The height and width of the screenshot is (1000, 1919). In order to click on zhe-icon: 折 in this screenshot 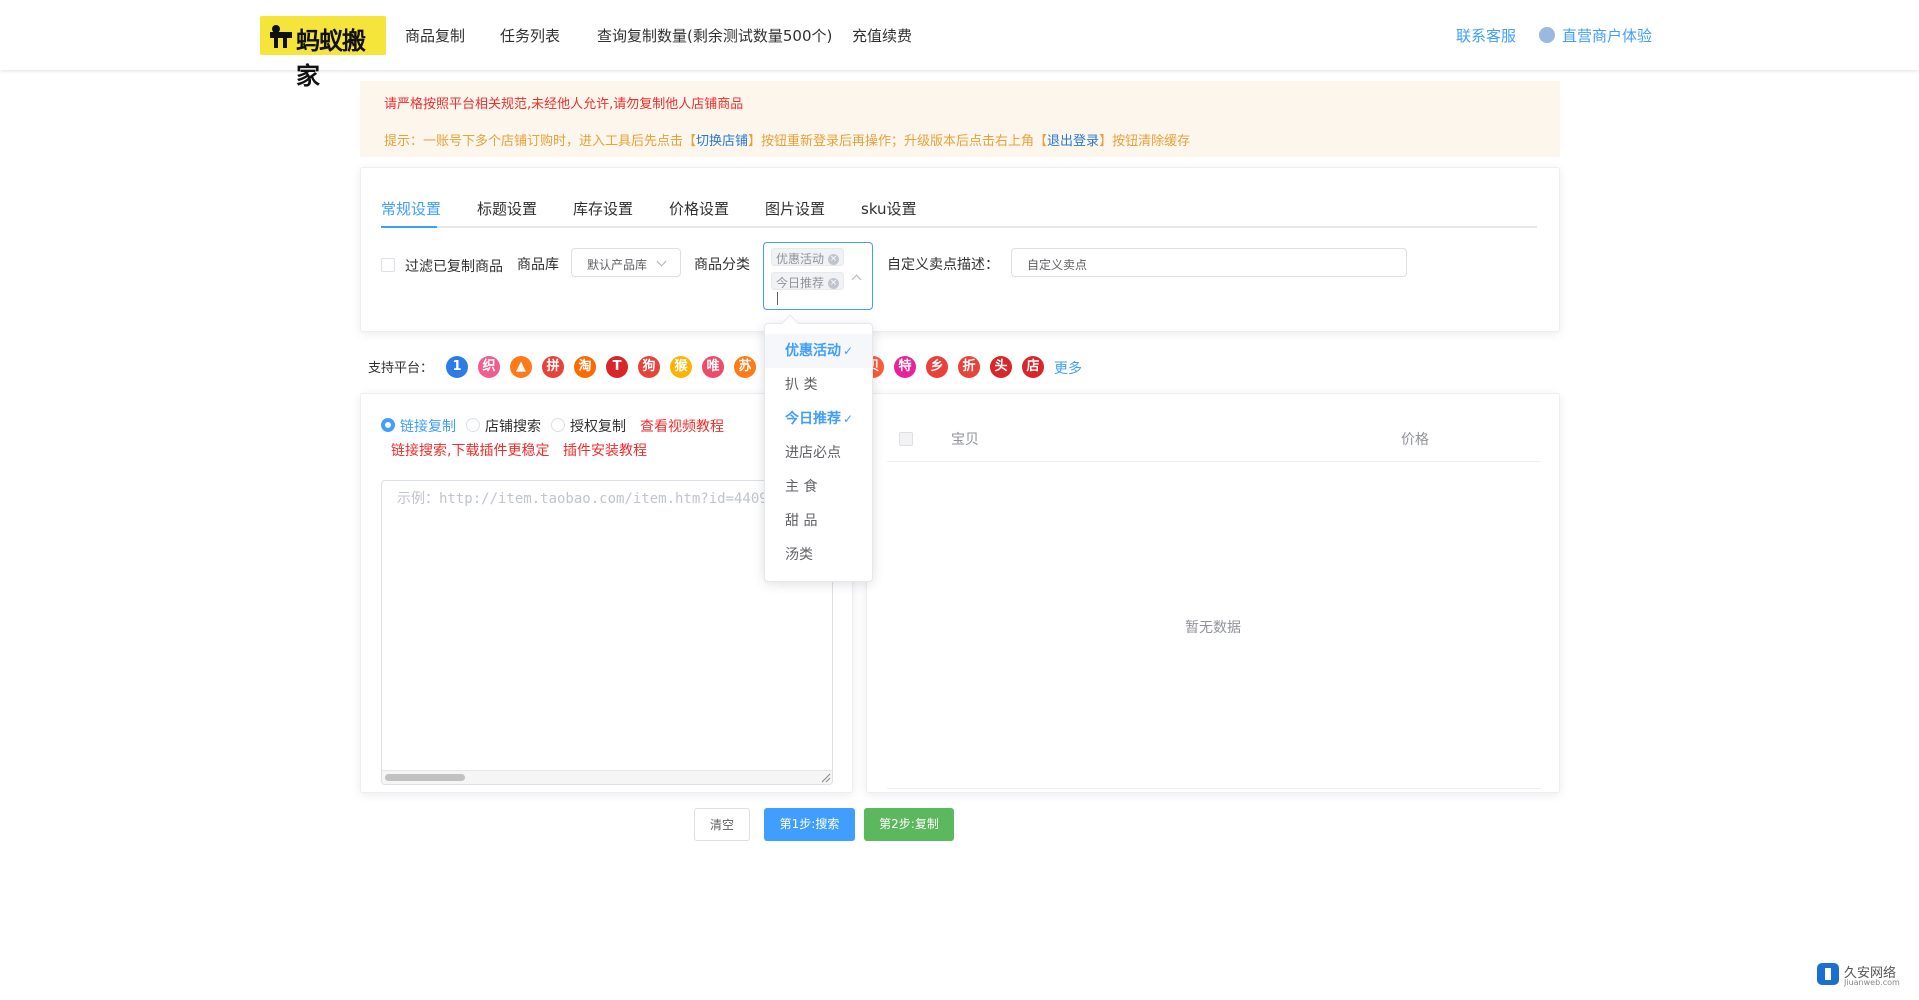, I will do `click(969, 367)`.